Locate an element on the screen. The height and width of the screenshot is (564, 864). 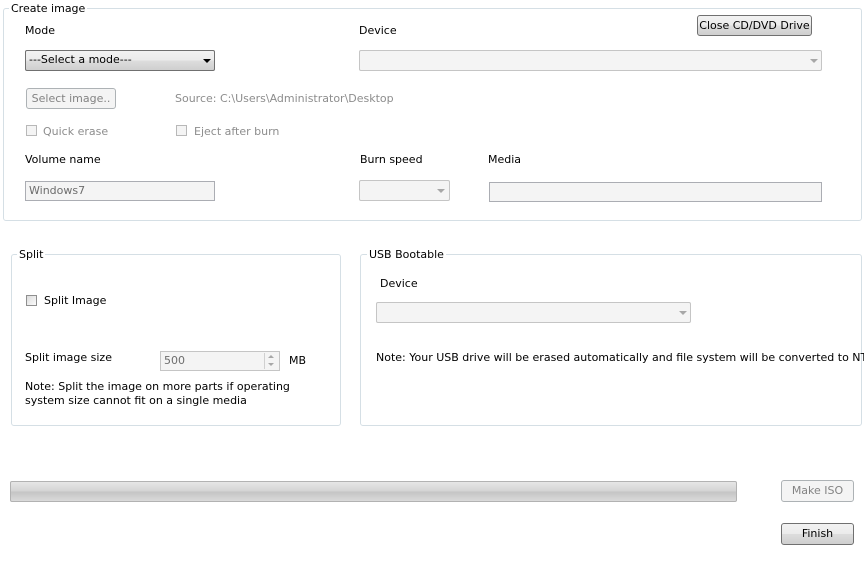
progress-bar is located at coordinates (373, 491).